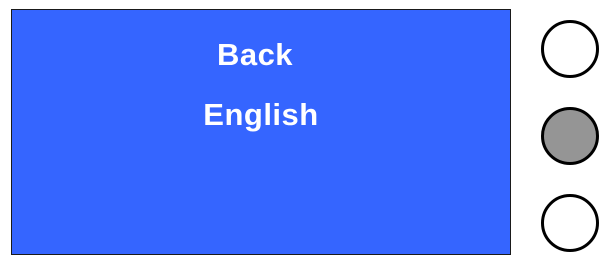  Describe the element at coordinates (261, 115) in the screenshot. I see `menu-item-english: English` at that location.